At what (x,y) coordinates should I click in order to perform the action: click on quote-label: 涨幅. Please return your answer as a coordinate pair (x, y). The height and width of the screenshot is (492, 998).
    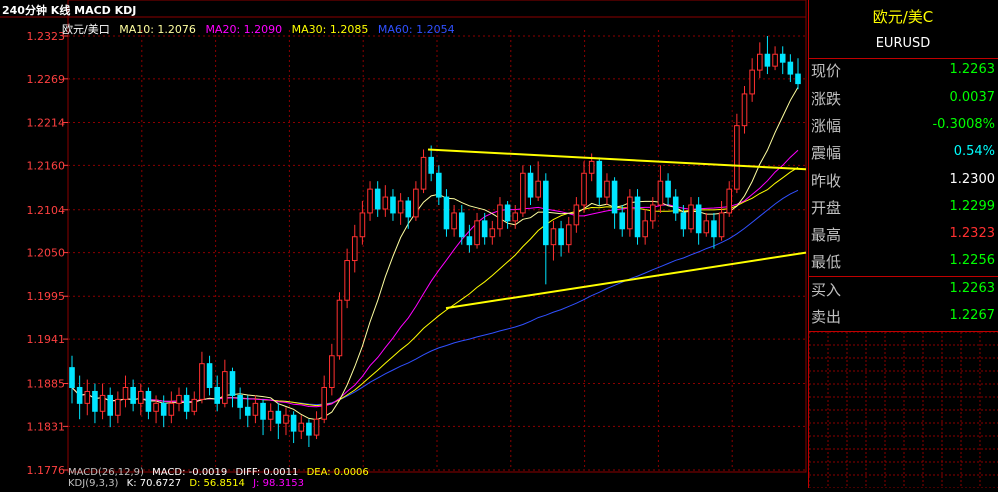
    Looking at the image, I should click on (826, 126).